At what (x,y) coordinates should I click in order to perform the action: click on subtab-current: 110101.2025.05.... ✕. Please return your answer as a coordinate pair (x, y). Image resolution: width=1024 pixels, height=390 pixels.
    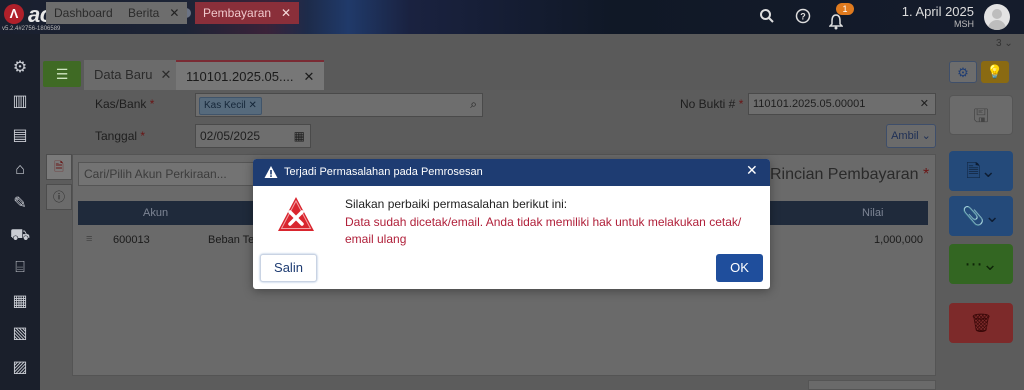
    Looking at the image, I should click on (250, 75).